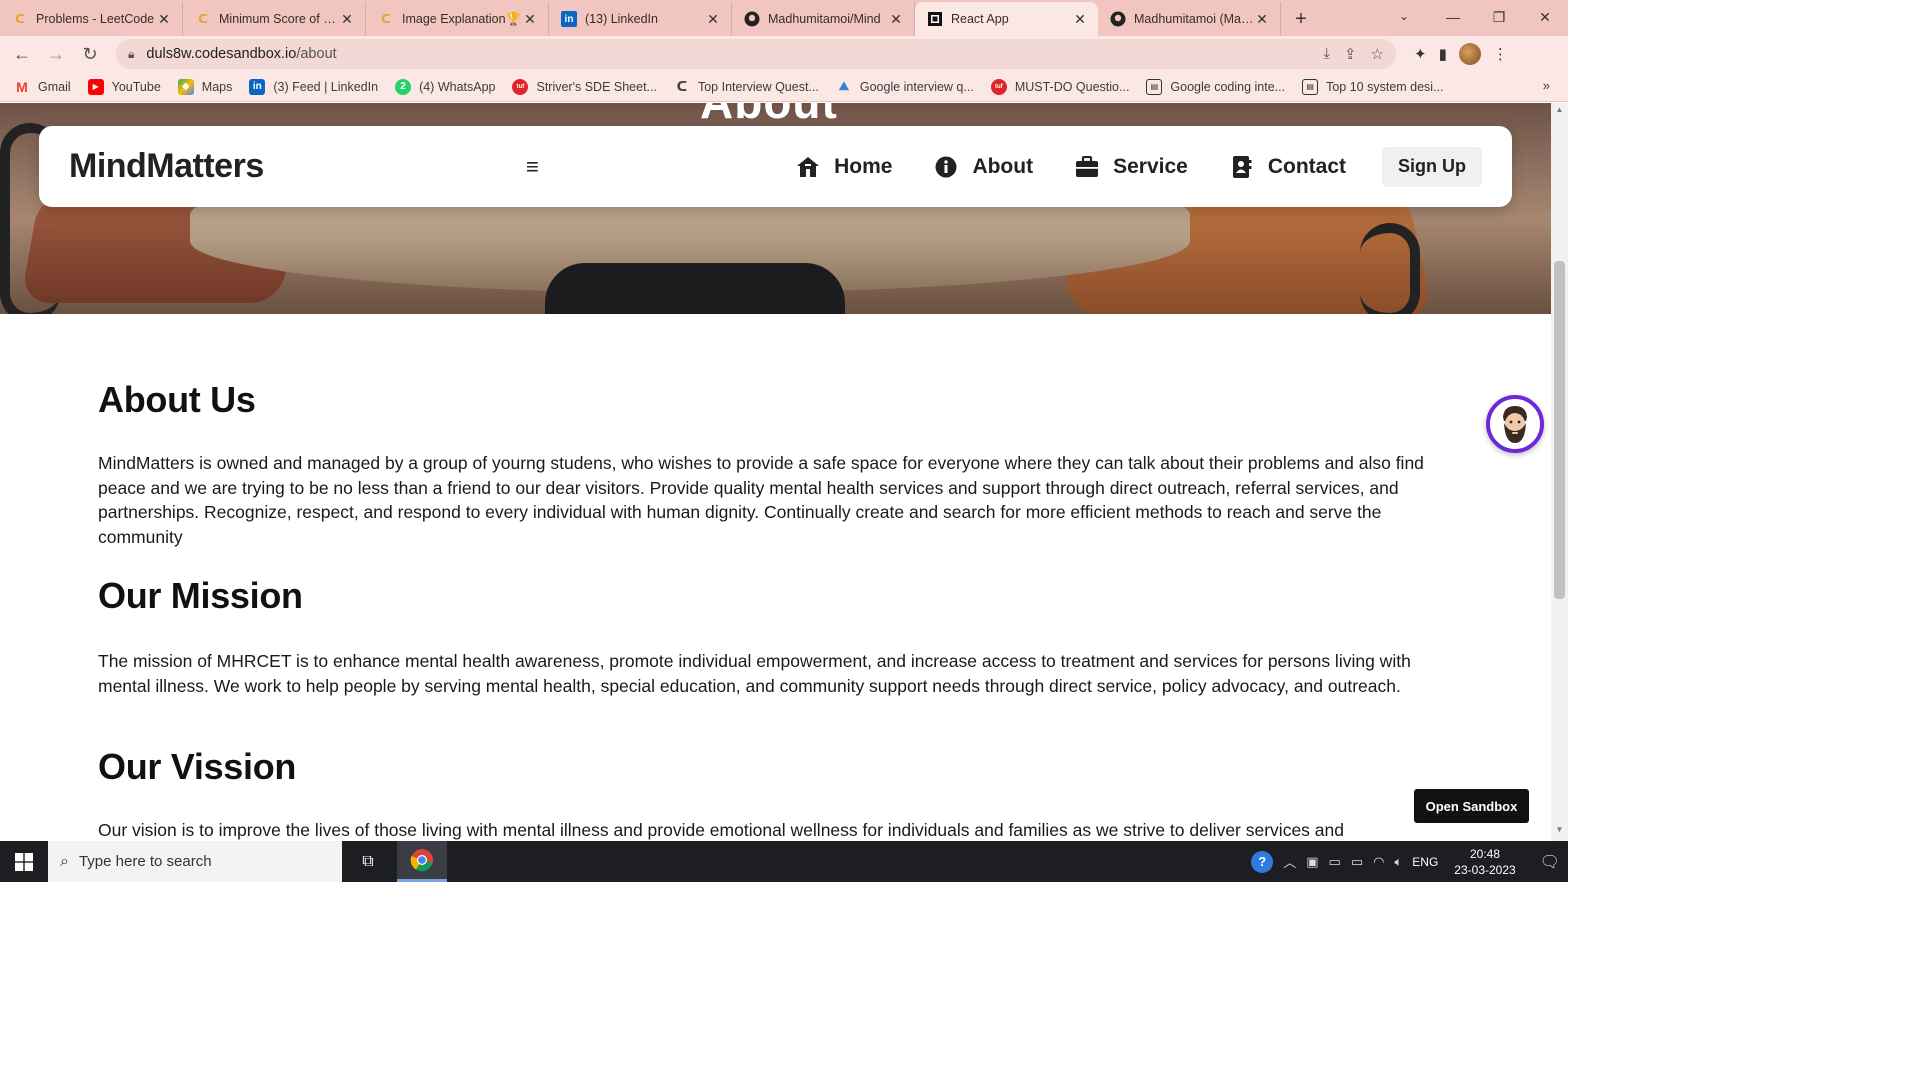  I want to click on tab-minimum-score: ᑕ Minimum Score of a P ✕, so click(274, 19).